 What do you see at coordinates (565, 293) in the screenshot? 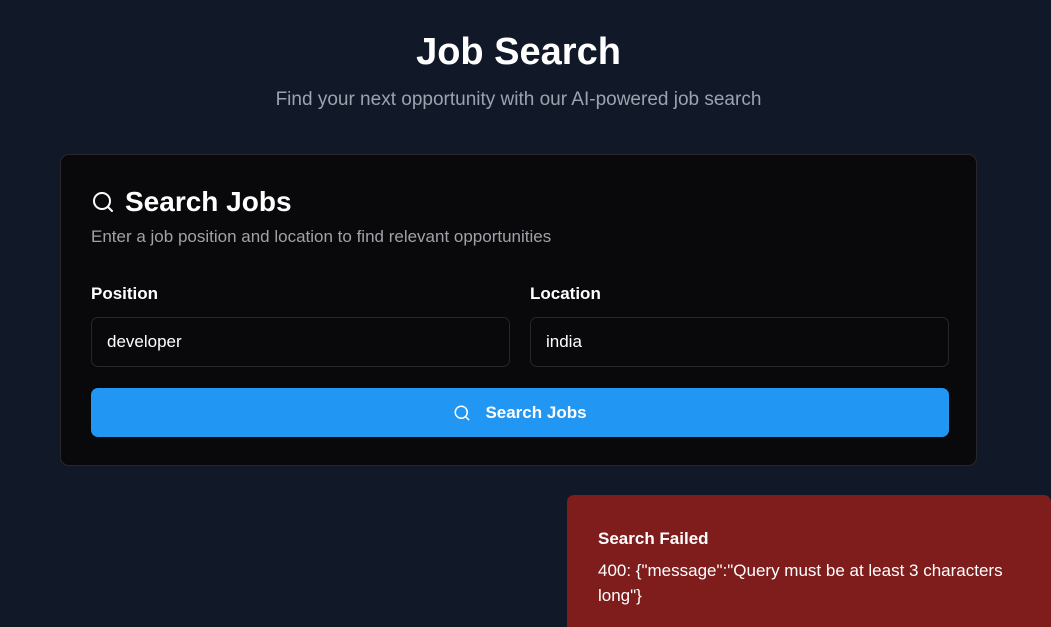
I see `location-label: Location` at bounding box center [565, 293].